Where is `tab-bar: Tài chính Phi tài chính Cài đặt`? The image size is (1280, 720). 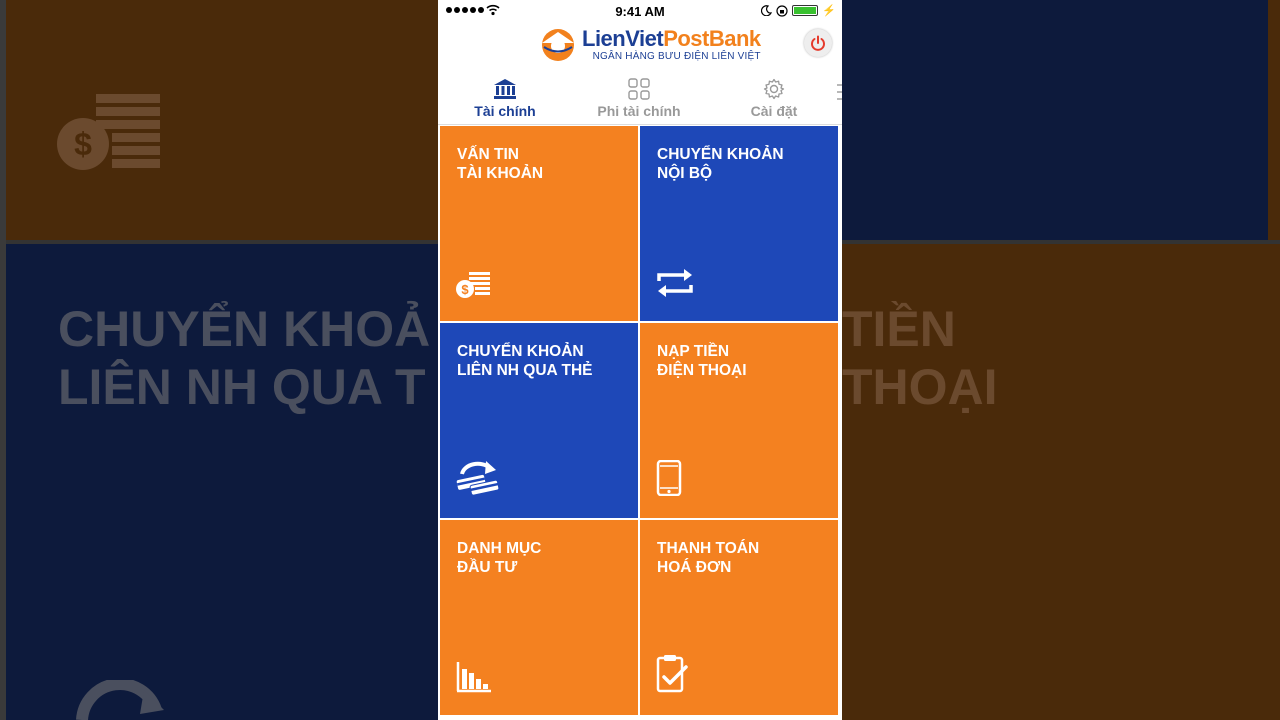
tab-bar: Tài chính Phi tài chính Cài đặt is located at coordinates (640, 99).